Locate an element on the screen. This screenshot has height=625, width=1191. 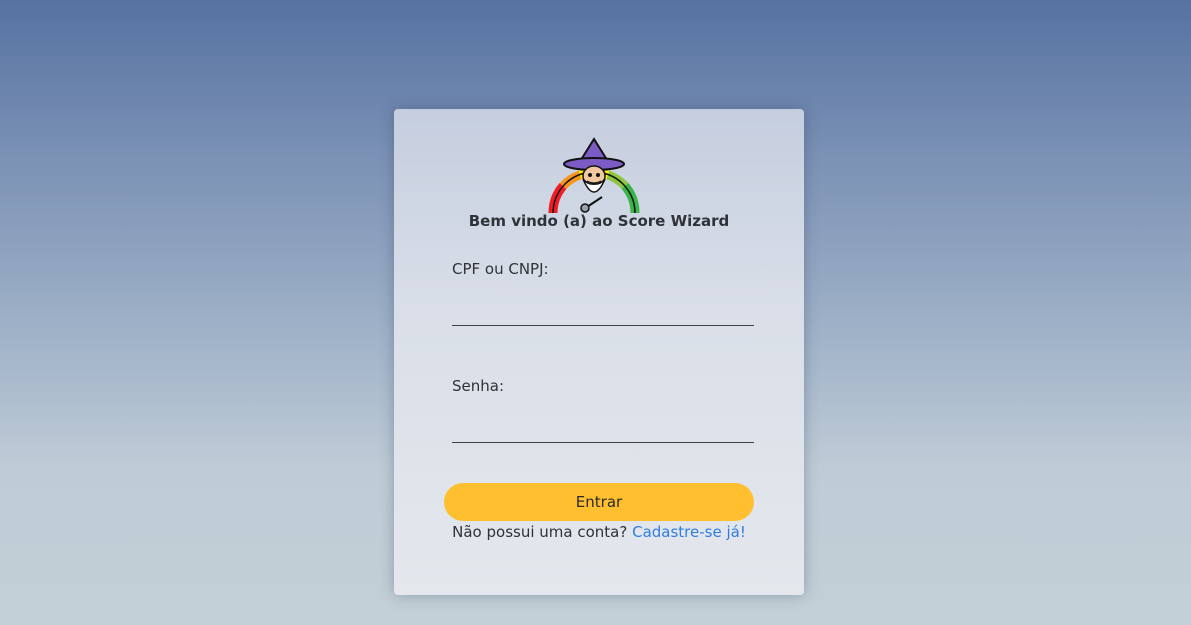
password-input is located at coordinates (603, 428).